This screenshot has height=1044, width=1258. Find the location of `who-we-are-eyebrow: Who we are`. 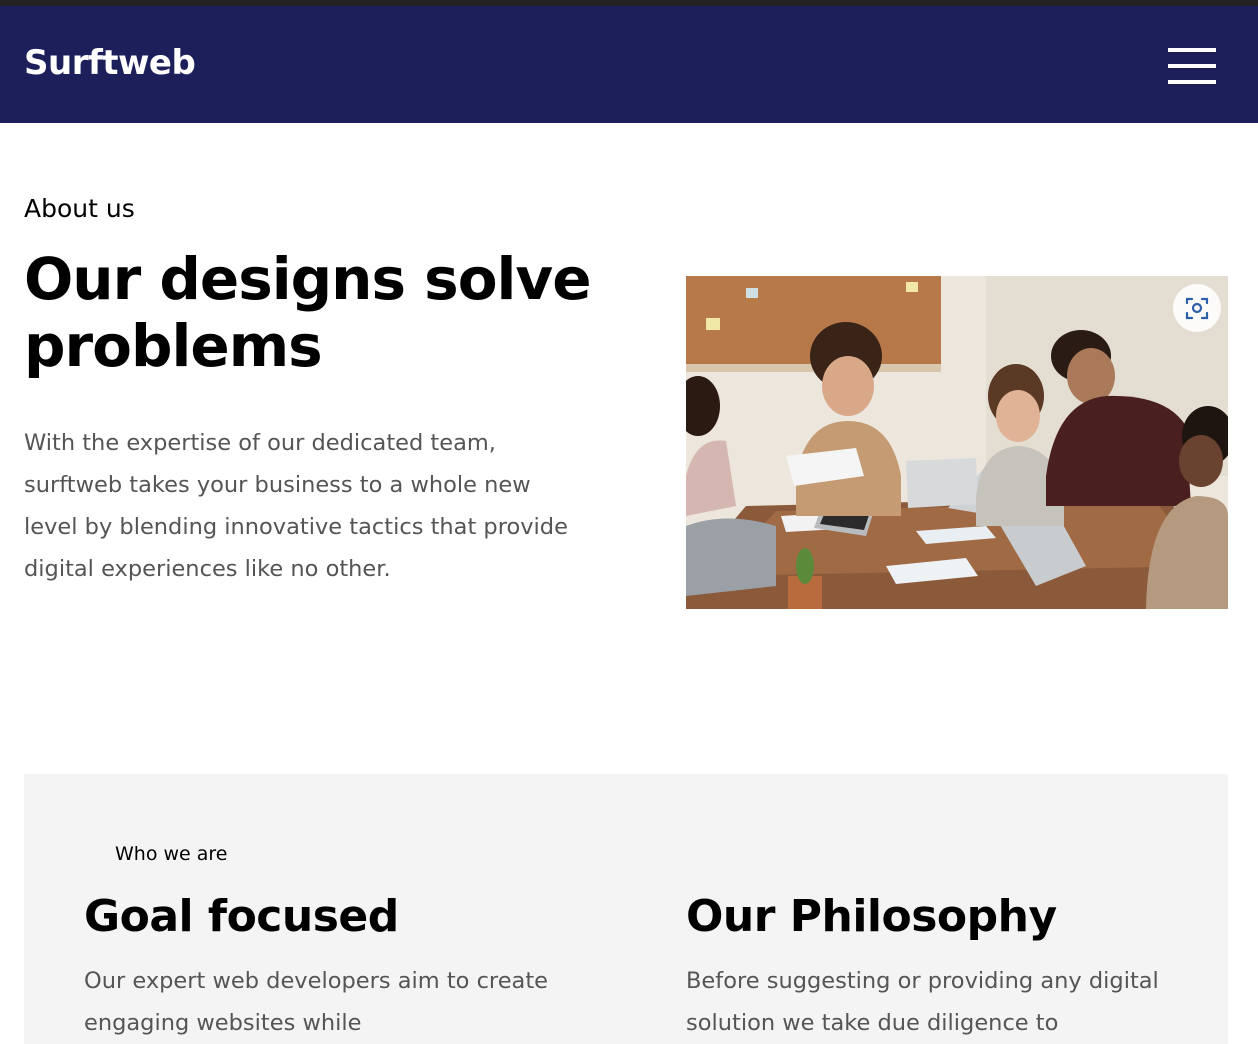

who-we-are-eyebrow: Who we are is located at coordinates (171, 854).